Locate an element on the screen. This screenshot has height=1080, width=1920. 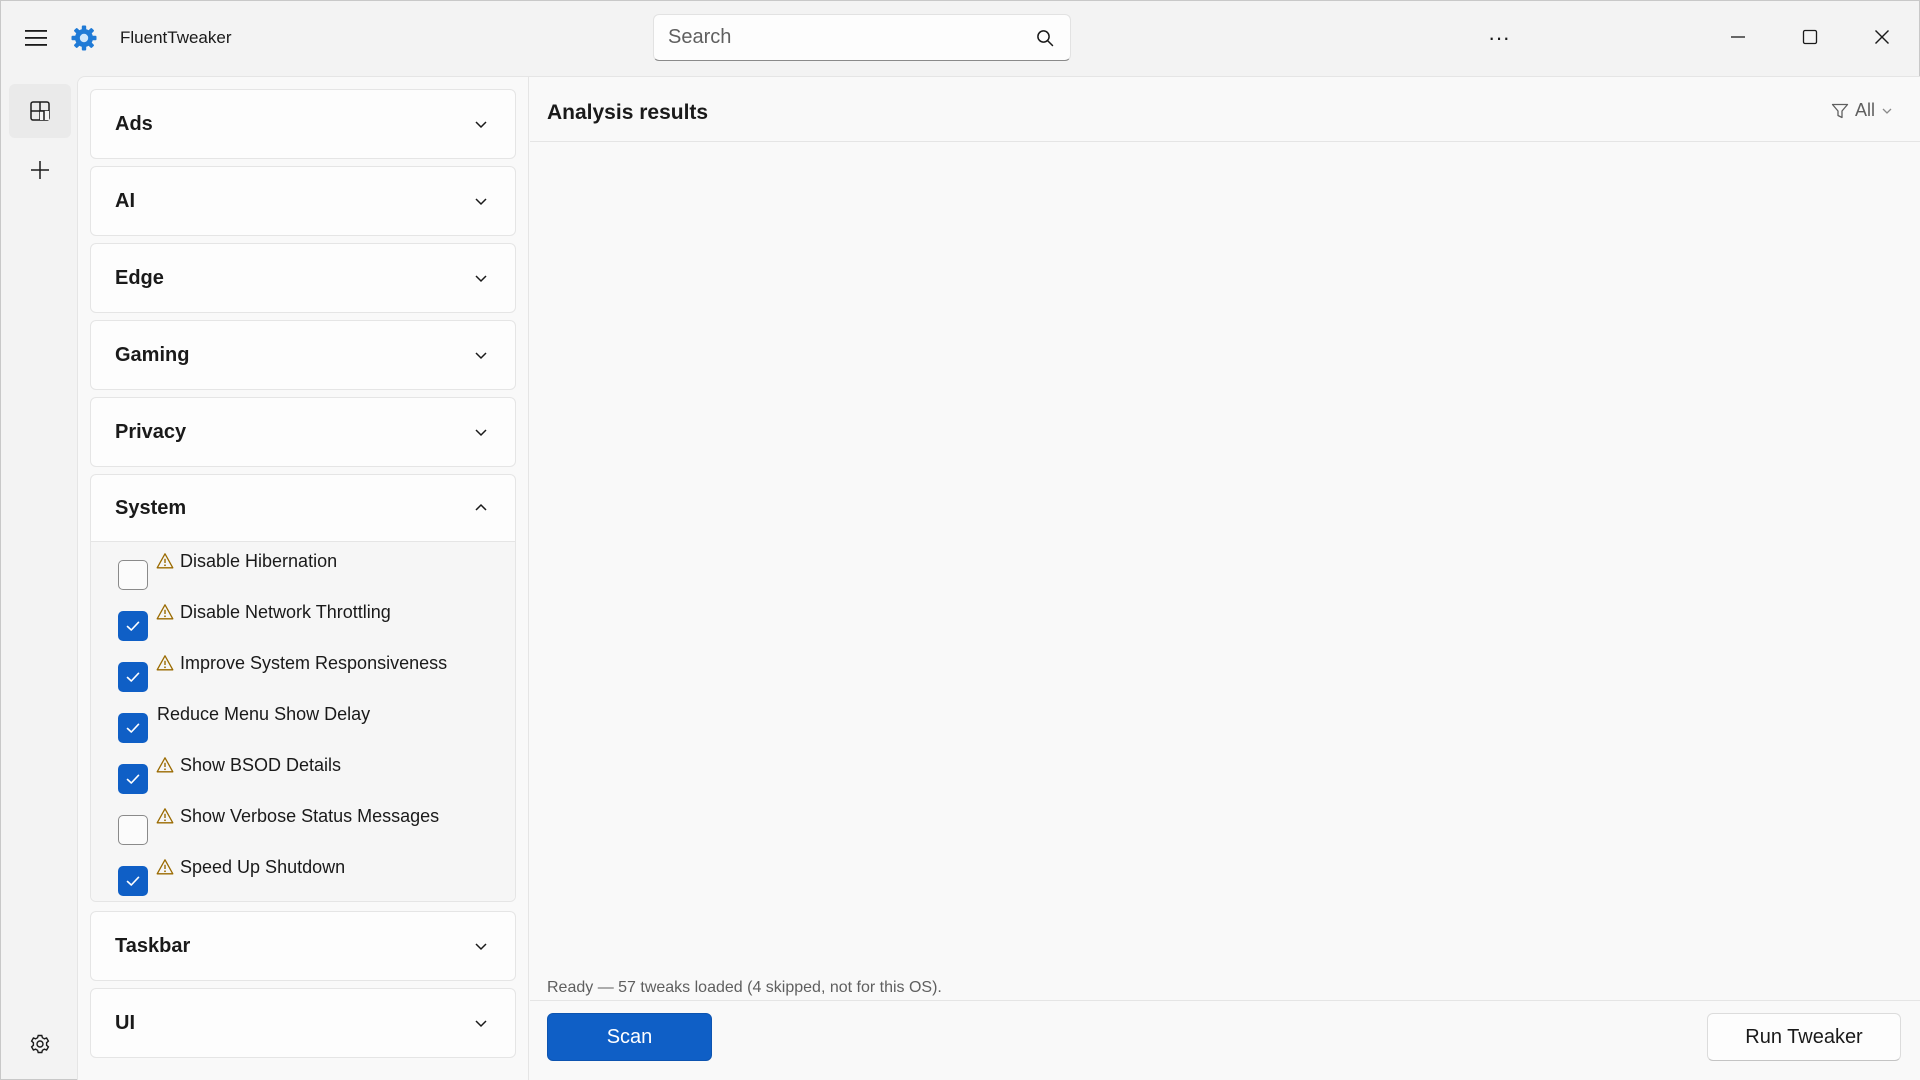
close-button is located at coordinates (1882, 37).